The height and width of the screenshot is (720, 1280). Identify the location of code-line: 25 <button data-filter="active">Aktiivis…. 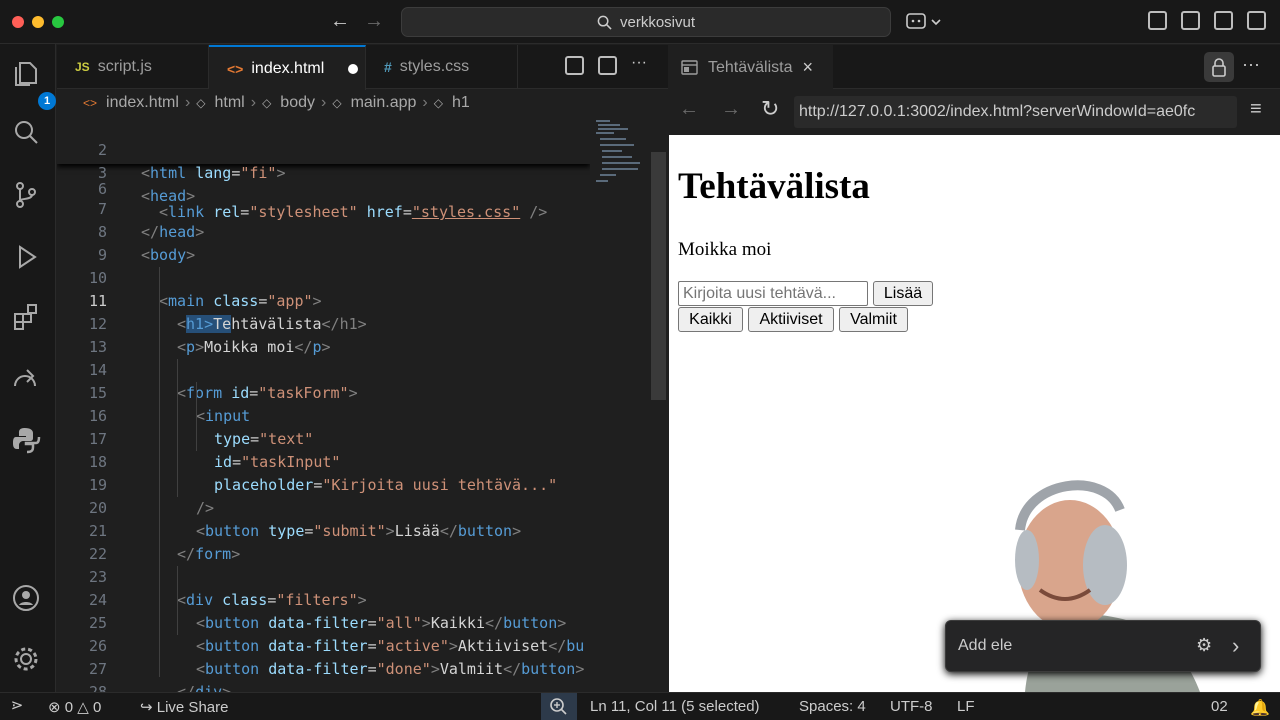
(323, 622).